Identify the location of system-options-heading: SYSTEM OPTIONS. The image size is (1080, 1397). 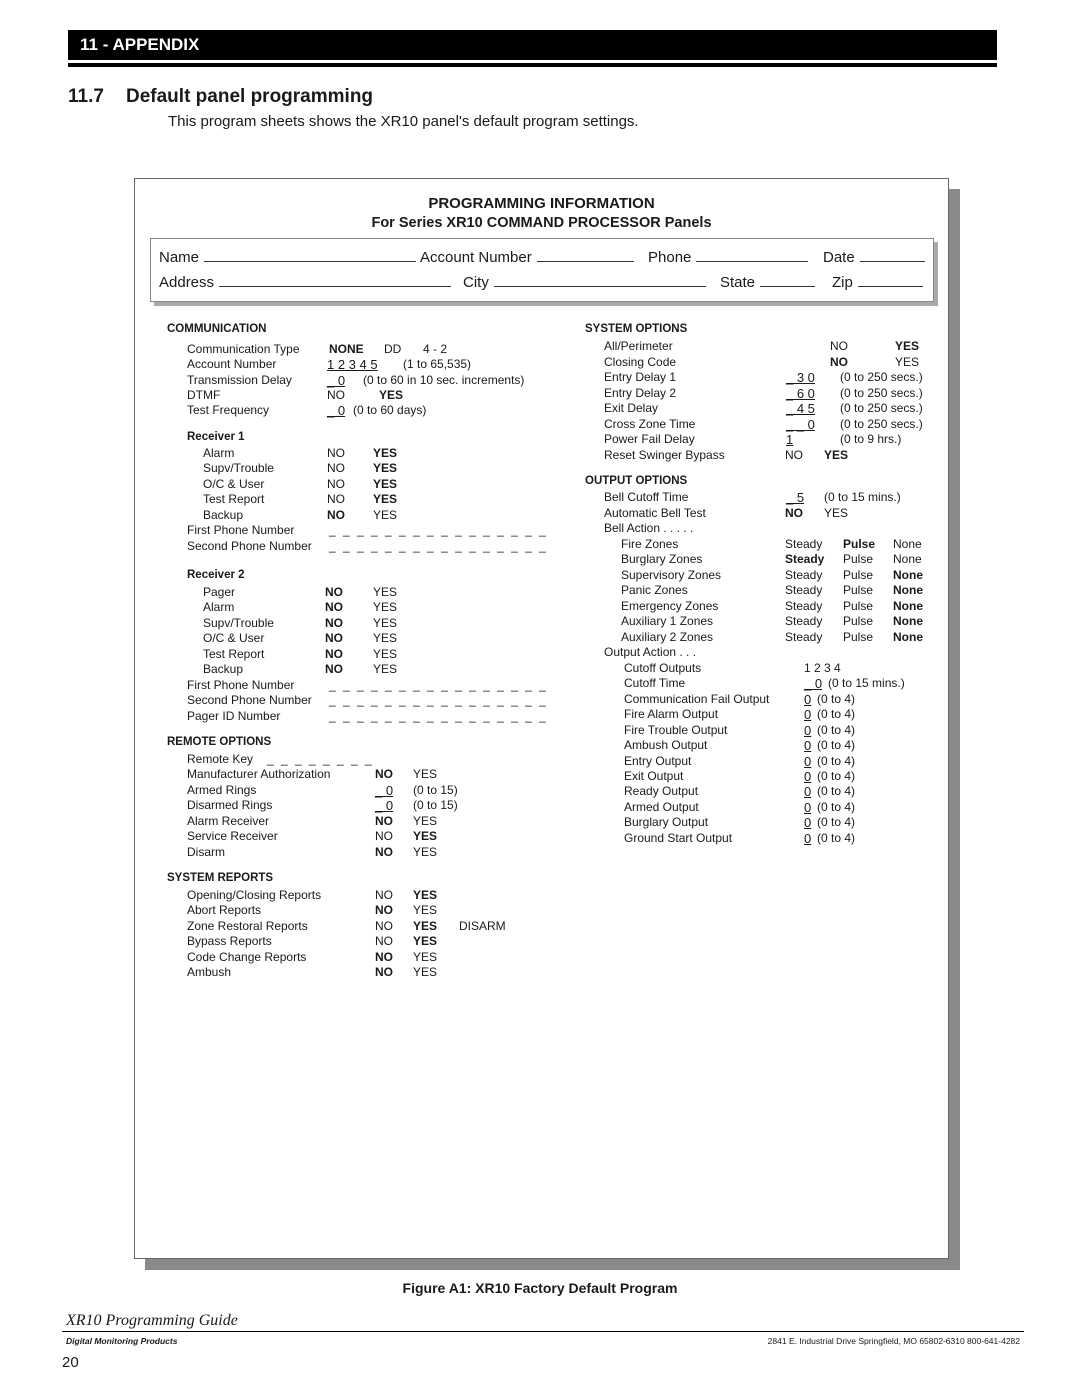
(636, 329).